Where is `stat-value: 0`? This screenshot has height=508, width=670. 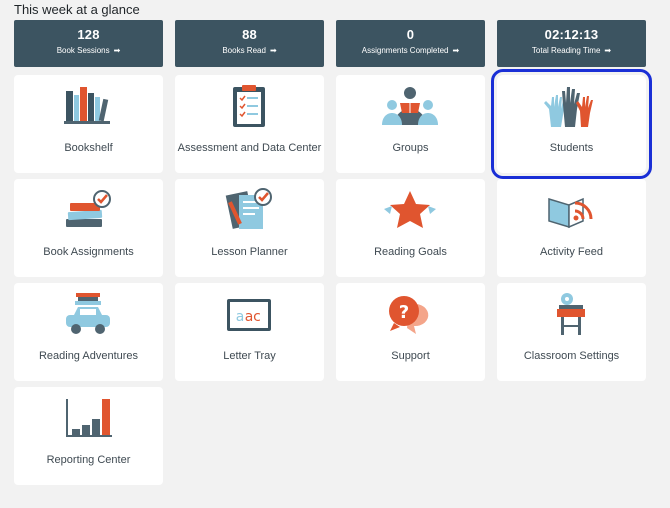 stat-value: 0 is located at coordinates (410, 34).